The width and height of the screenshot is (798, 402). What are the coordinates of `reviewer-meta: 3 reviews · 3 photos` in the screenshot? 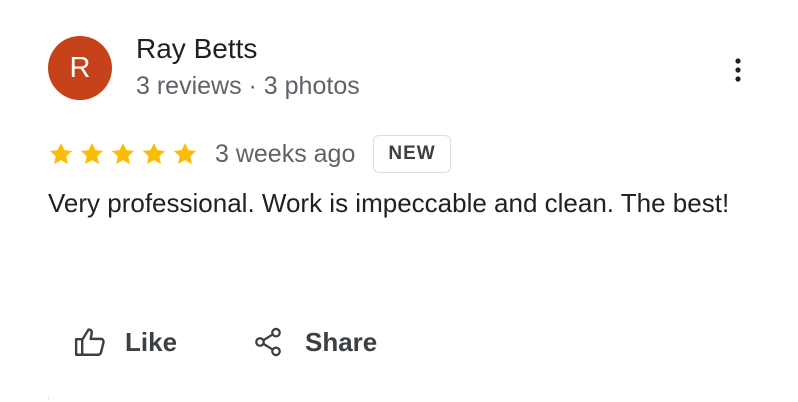 It's located at (248, 86).